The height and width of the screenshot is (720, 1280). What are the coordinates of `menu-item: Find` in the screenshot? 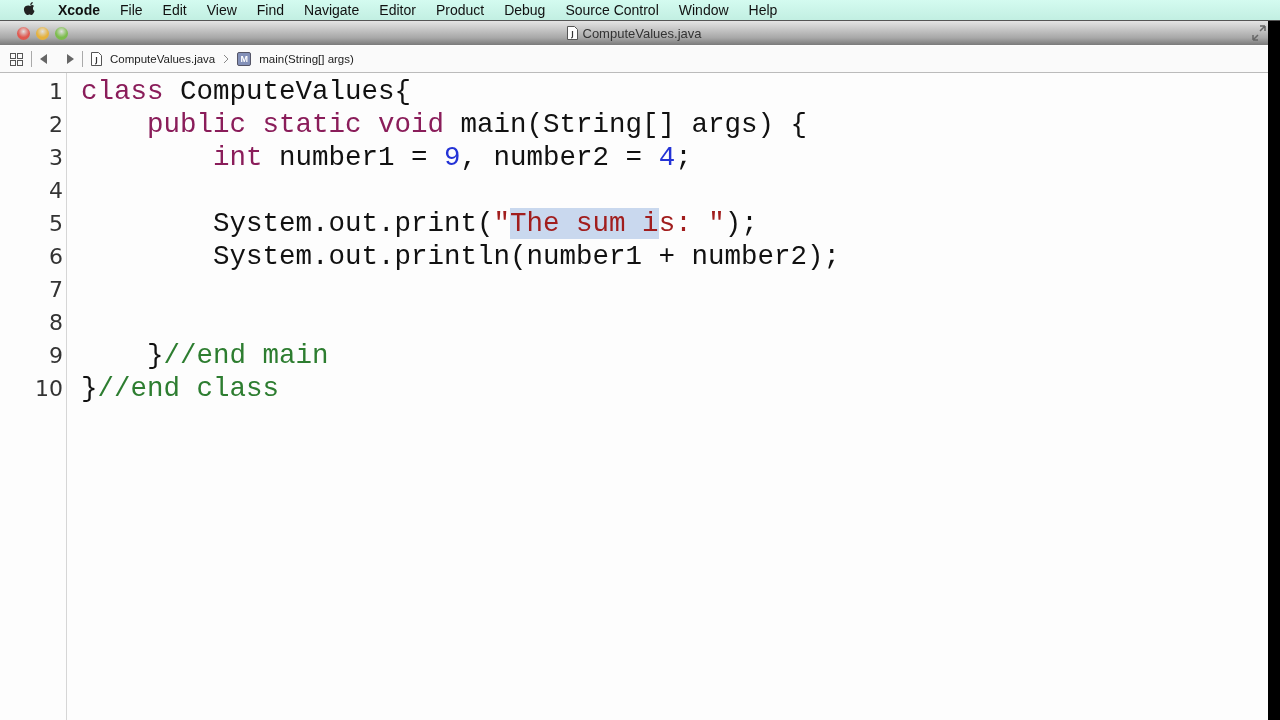 It's located at (270, 10).